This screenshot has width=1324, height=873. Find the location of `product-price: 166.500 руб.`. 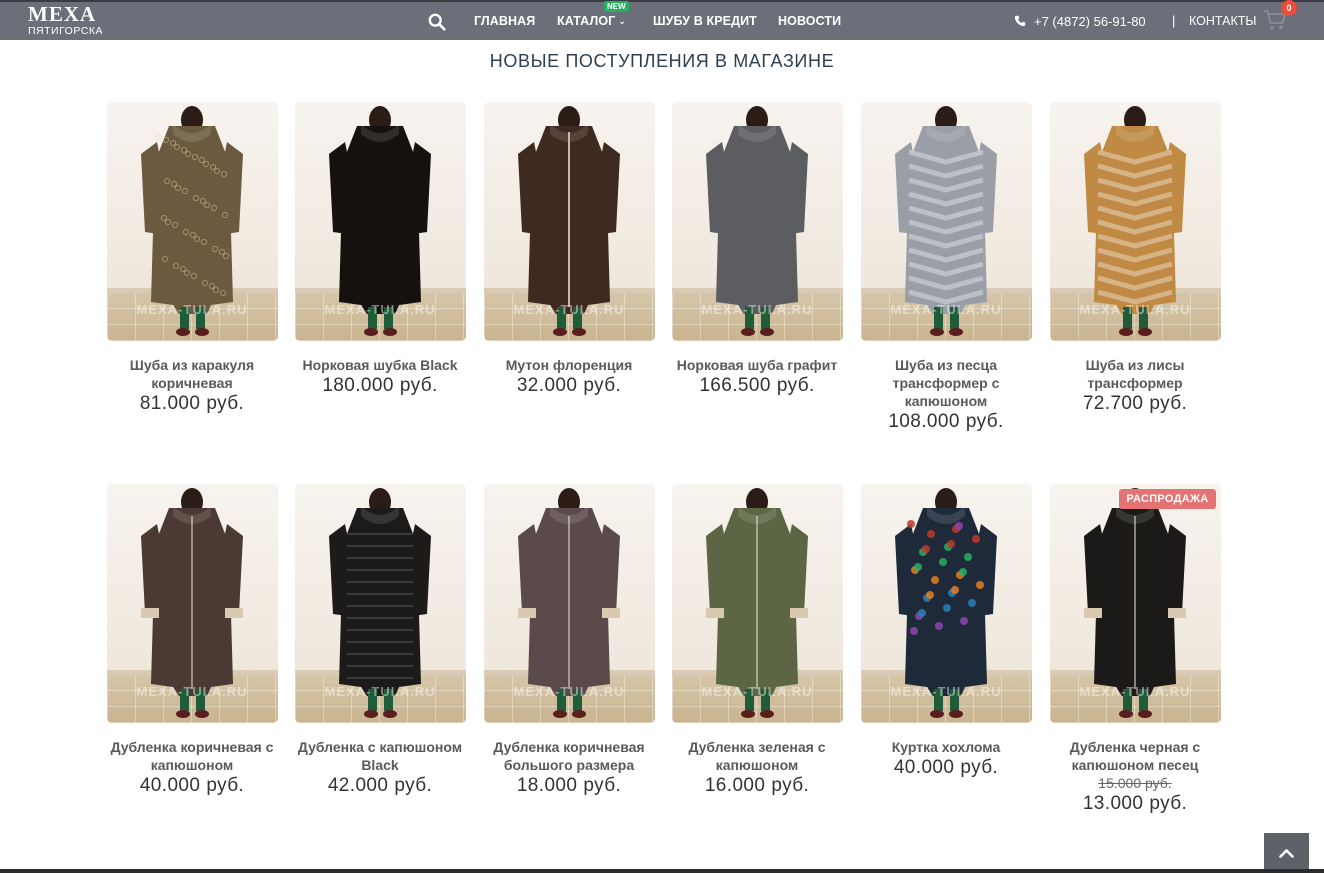

product-price: 166.500 руб. is located at coordinates (757, 386).